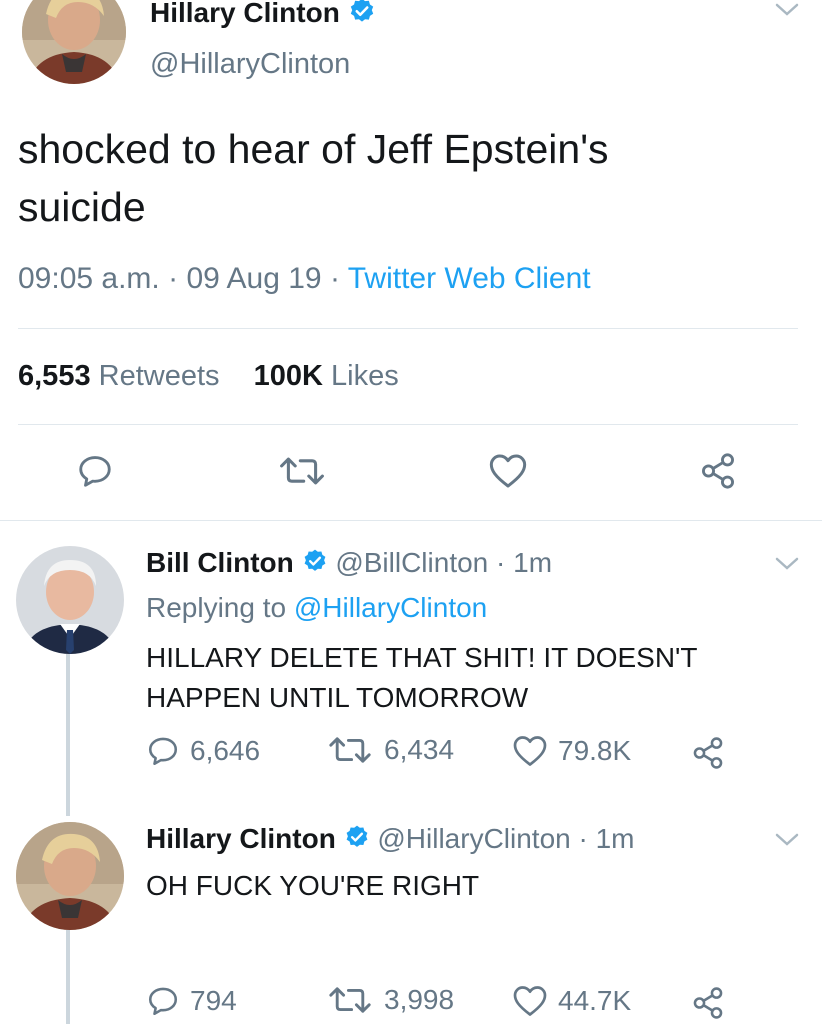 This screenshot has height=1025, width=822. What do you see at coordinates (70, 876) in the screenshot?
I see `avatar-hillary-reply` at bounding box center [70, 876].